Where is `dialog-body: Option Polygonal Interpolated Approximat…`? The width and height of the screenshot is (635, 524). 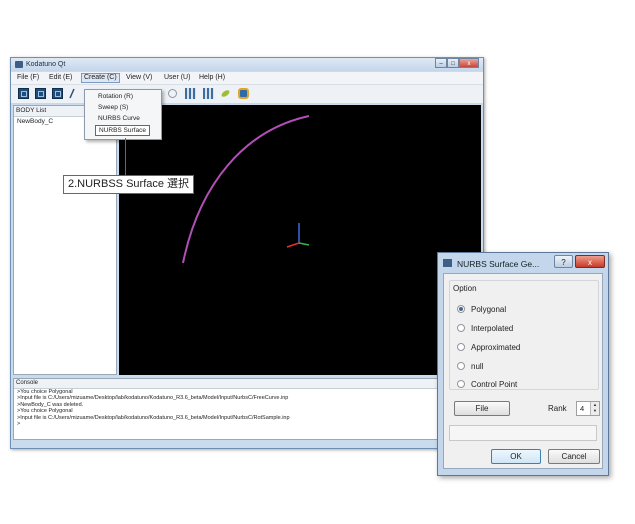 dialog-body: Option Polygonal Interpolated Approximat… is located at coordinates (523, 371).